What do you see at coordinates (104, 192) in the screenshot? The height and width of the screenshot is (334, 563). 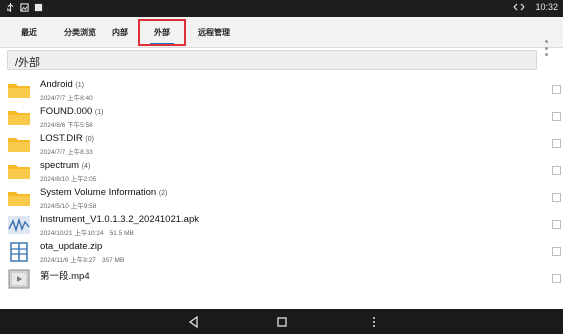 I see `file-name: System Volume Information (2)` at bounding box center [104, 192].